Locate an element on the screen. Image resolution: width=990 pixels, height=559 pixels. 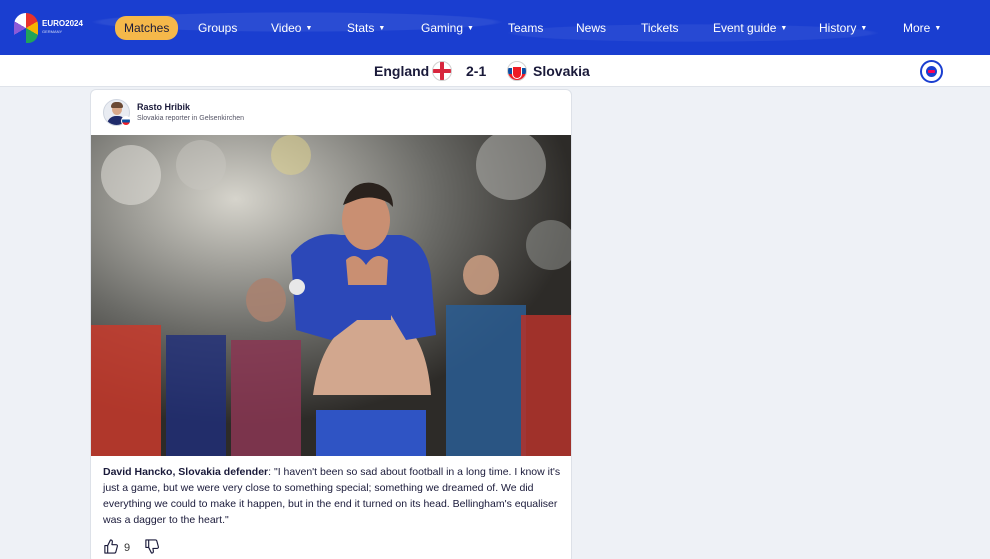
like-count: 9 is located at coordinates (127, 548).